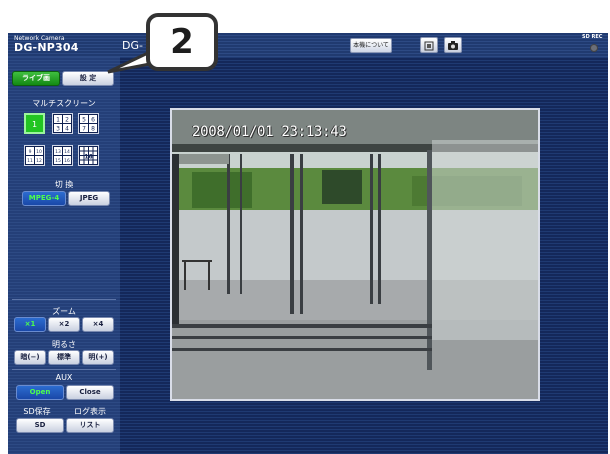 The height and width of the screenshot is (454, 610). What do you see at coordinates (84, 120) in the screenshot?
I see `svg-text: 5` at bounding box center [84, 120].